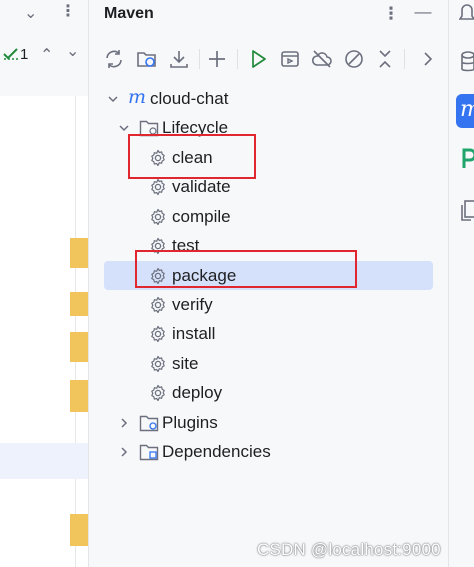 The height and width of the screenshot is (567, 474). I want to click on highlight-box-clean, so click(192, 156).